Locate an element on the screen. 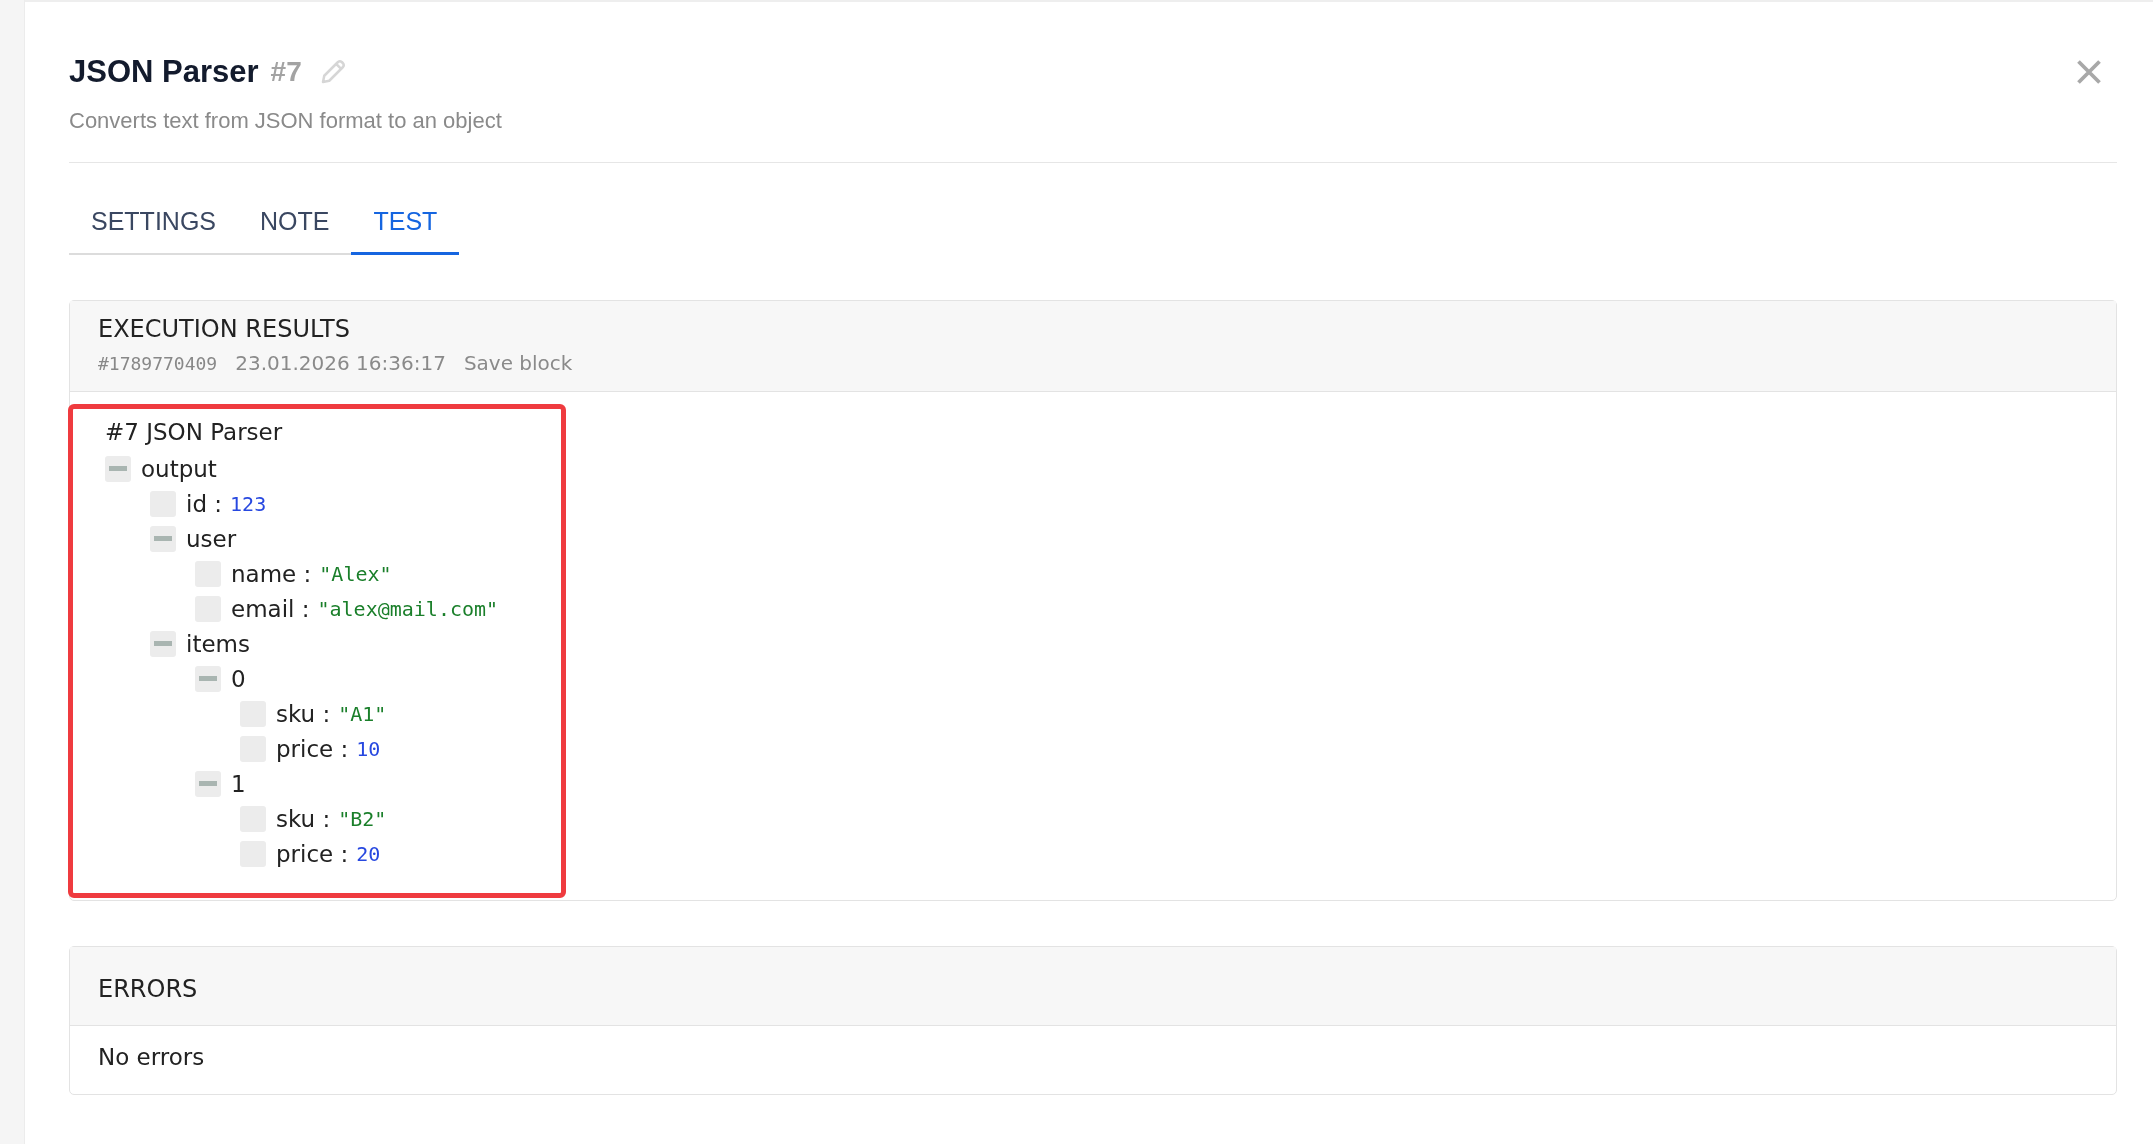 The width and height of the screenshot is (2153, 1144). run-id: #1789770409 is located at coordinates (158, 363).